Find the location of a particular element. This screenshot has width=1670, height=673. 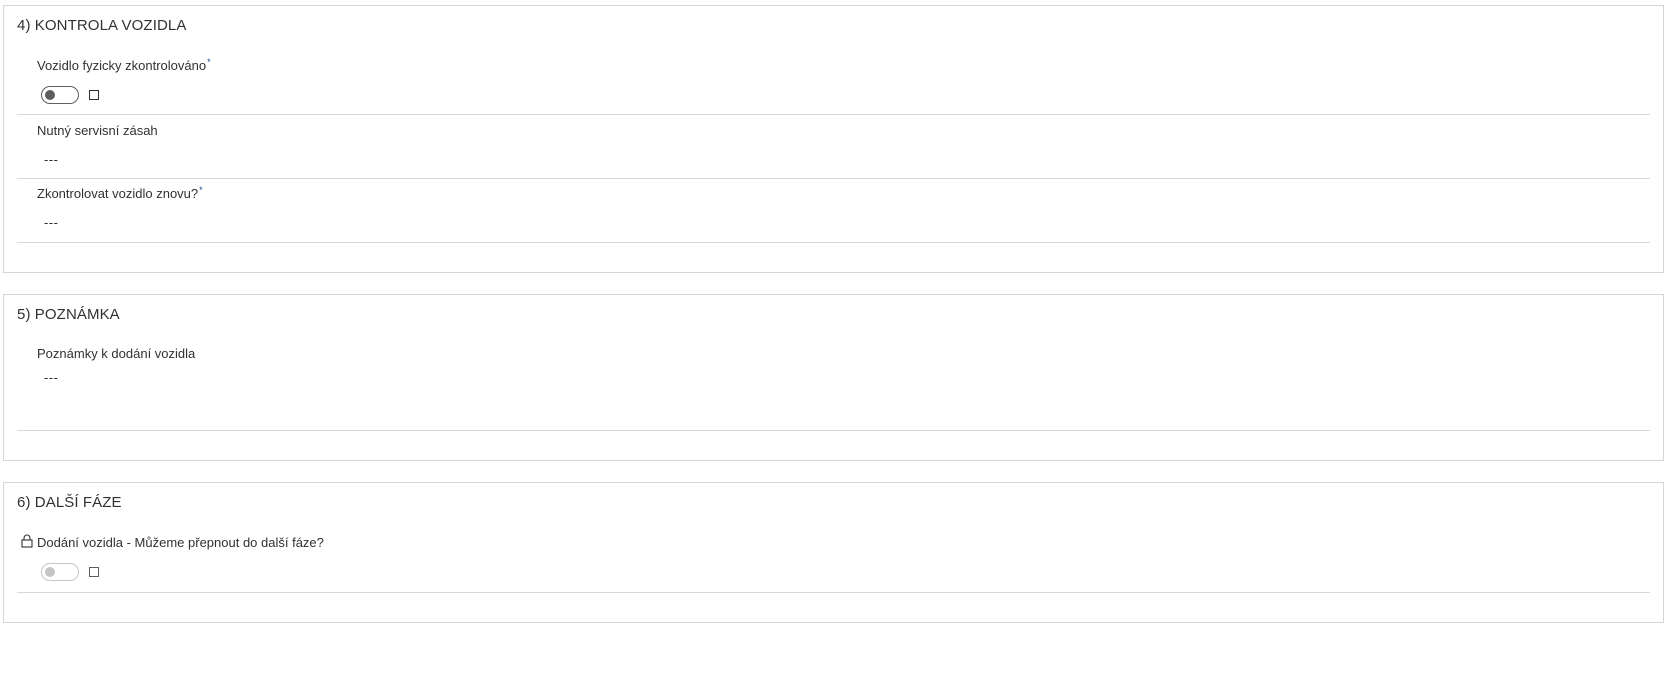

section-title: 4) KONTROLA VOZIDLA is located at coordinates (102, 25).